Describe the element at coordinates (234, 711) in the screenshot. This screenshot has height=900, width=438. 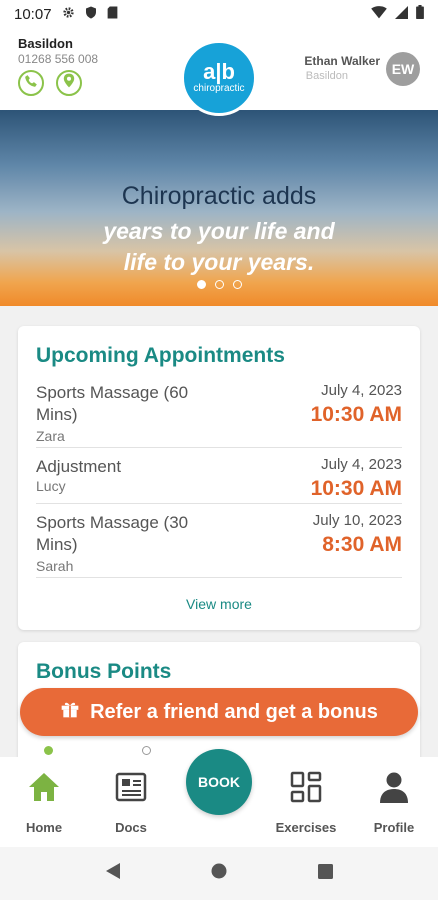
I see `refer-friend-label: Refer a friend and get a bonus` at that location.